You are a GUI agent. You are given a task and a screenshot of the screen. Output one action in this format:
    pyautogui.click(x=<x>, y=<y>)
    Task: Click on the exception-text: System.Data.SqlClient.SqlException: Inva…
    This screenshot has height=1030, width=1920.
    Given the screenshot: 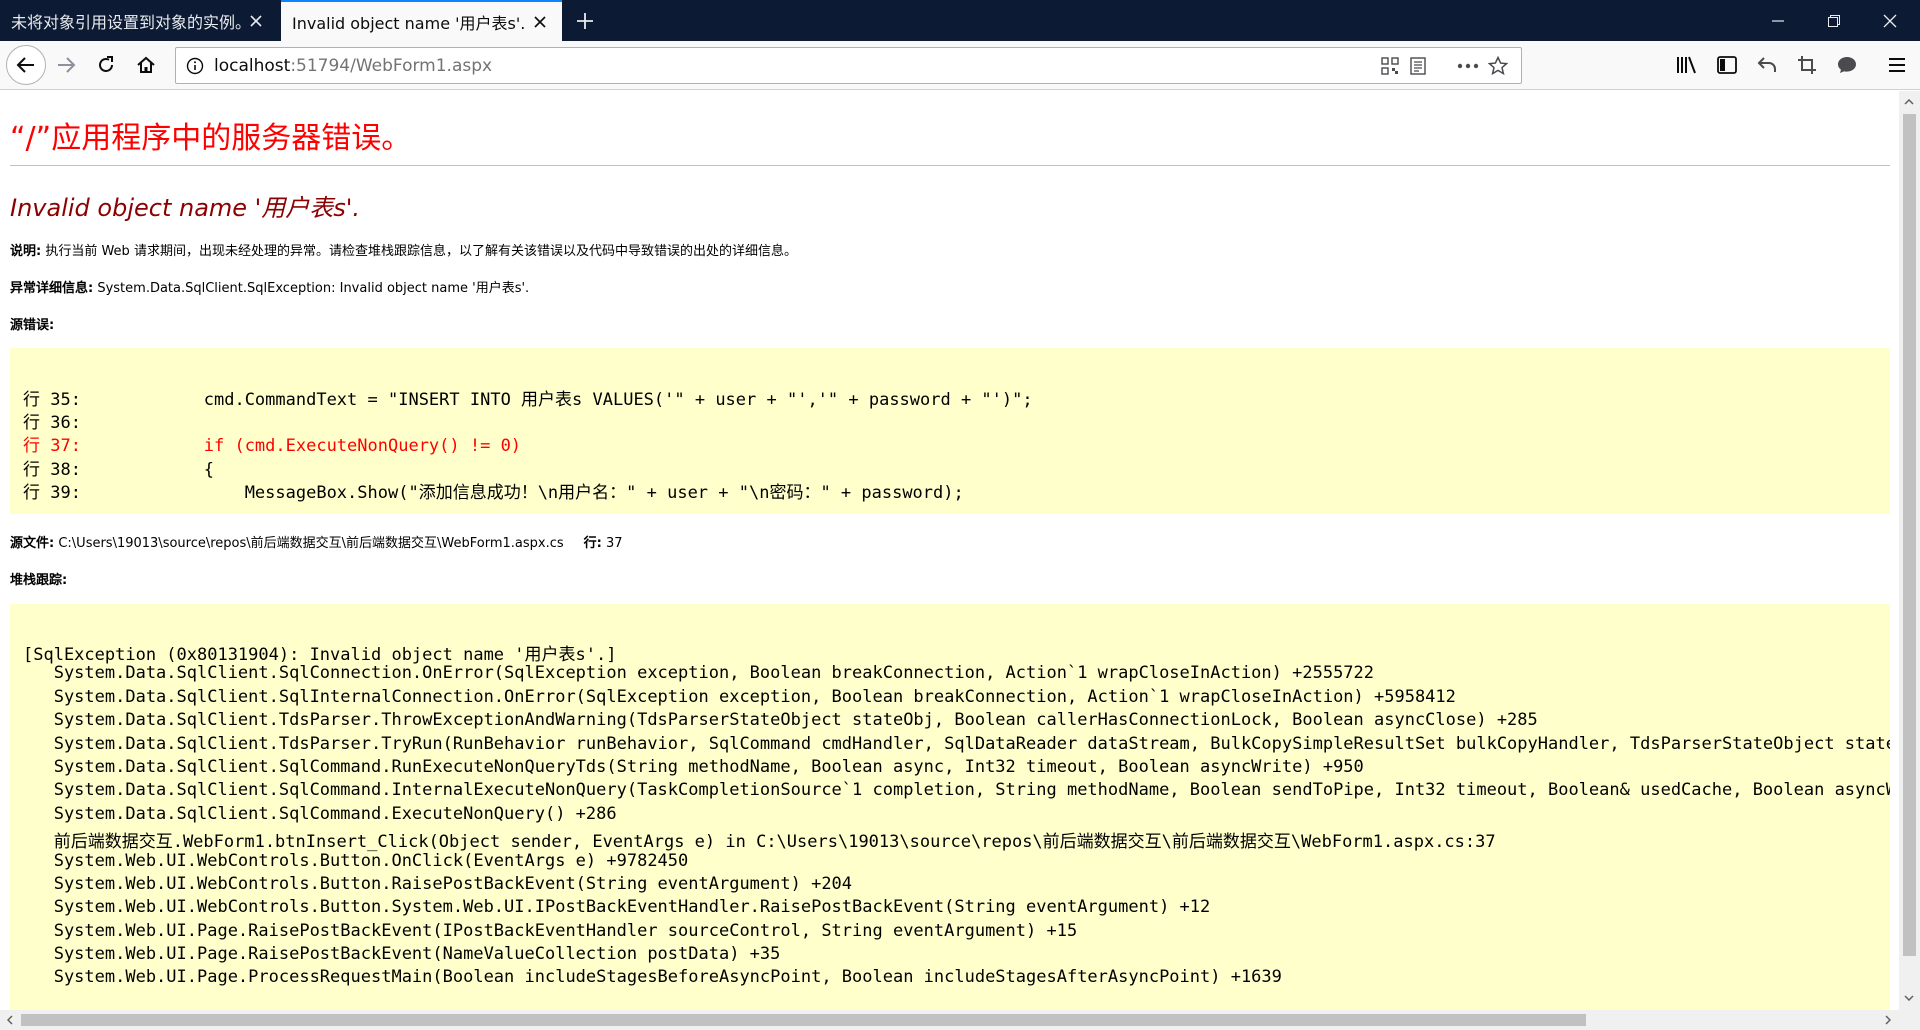 What is the action you would take?
    pyautogui.click(x=311, y=288)
    